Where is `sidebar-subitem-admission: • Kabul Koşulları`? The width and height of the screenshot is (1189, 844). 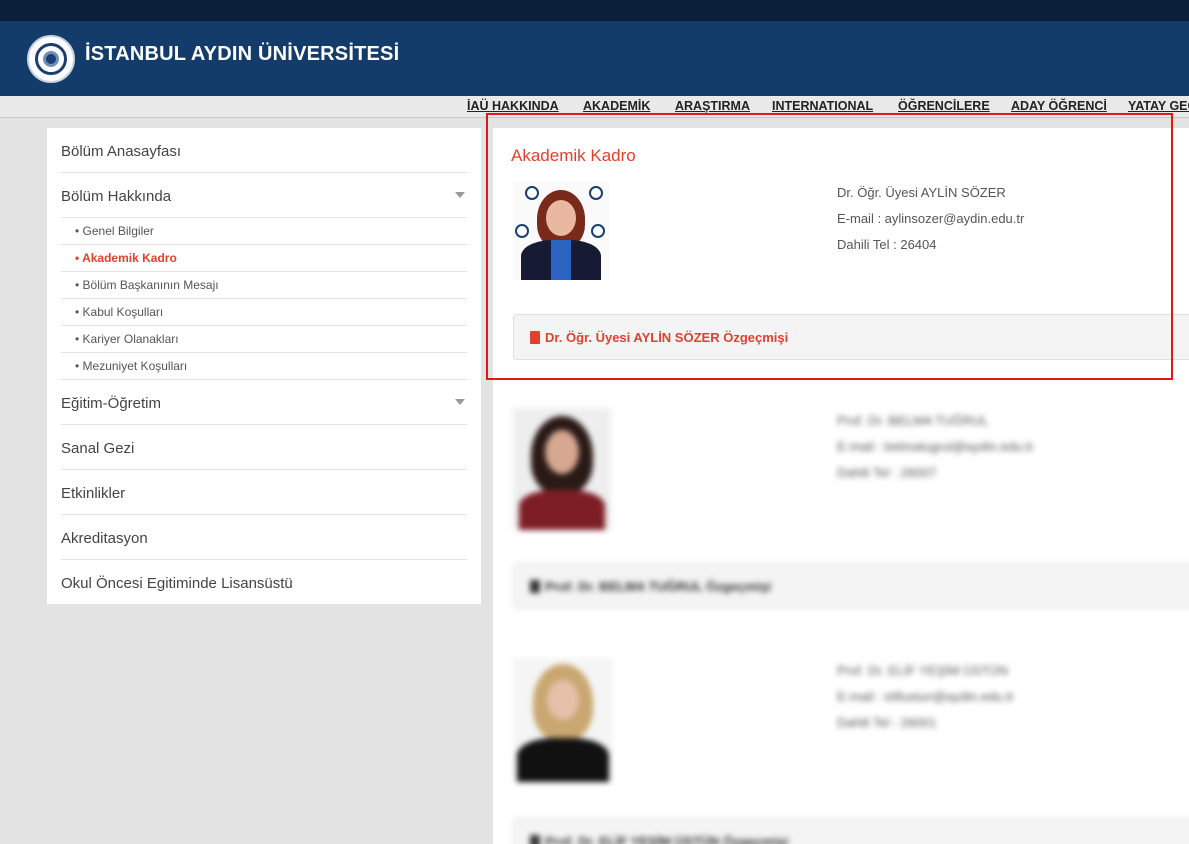
sidebar-subitem-admission: • Kabul Koşulları is located at coordinates (264, 312).